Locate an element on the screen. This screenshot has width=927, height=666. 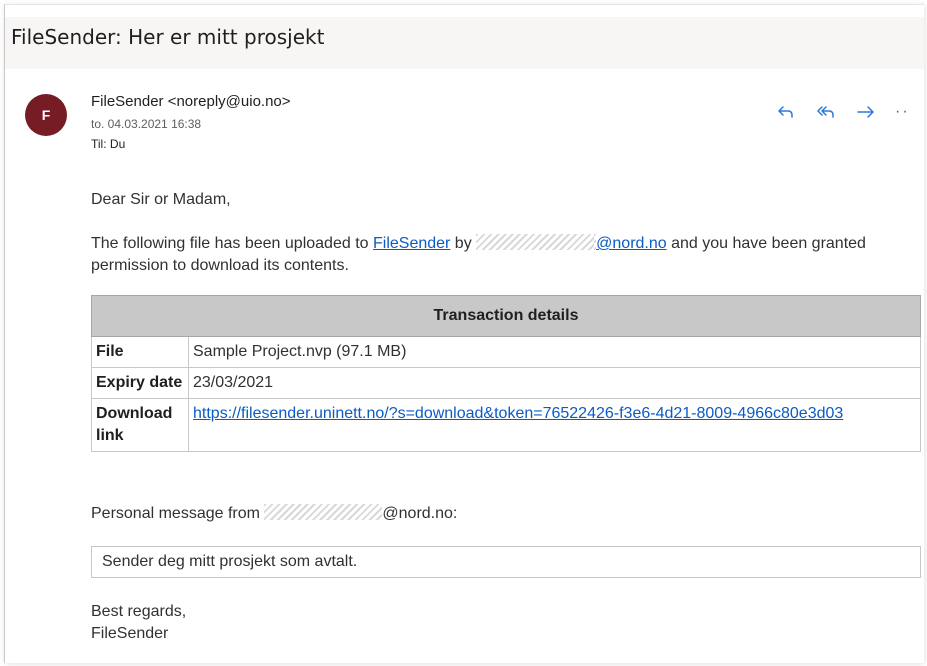
row-value-expiry: 23/03/2021 is located at coordinates (554, 383).